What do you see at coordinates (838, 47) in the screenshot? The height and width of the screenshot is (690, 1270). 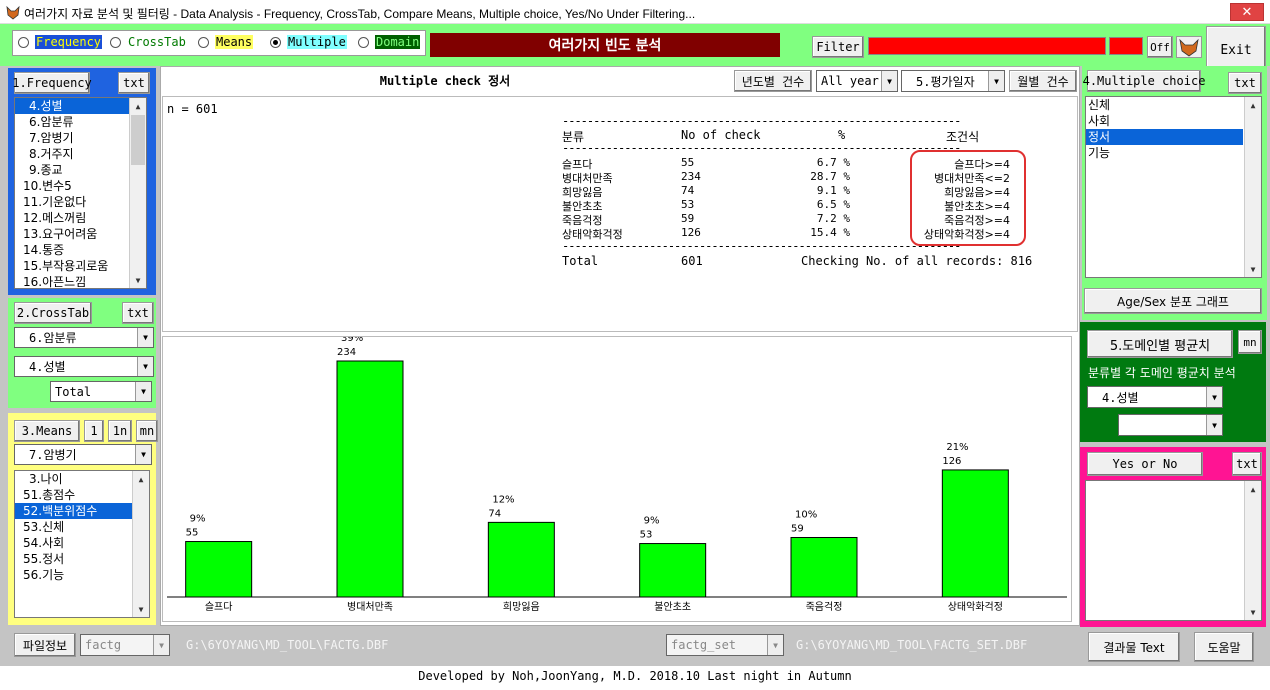 I see `filter-button: Filter` at bounding box center [838, 47].